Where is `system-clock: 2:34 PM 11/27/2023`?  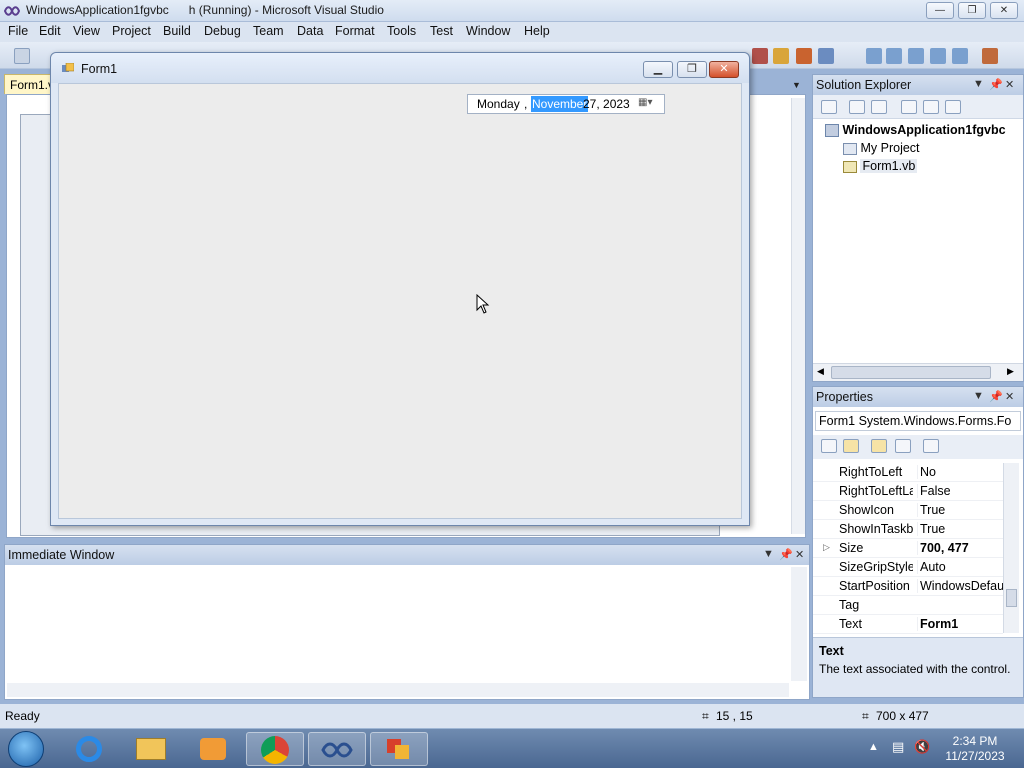 system-clock: 2:34 PM 11/27/2023 is located at coordinates (975, 749).